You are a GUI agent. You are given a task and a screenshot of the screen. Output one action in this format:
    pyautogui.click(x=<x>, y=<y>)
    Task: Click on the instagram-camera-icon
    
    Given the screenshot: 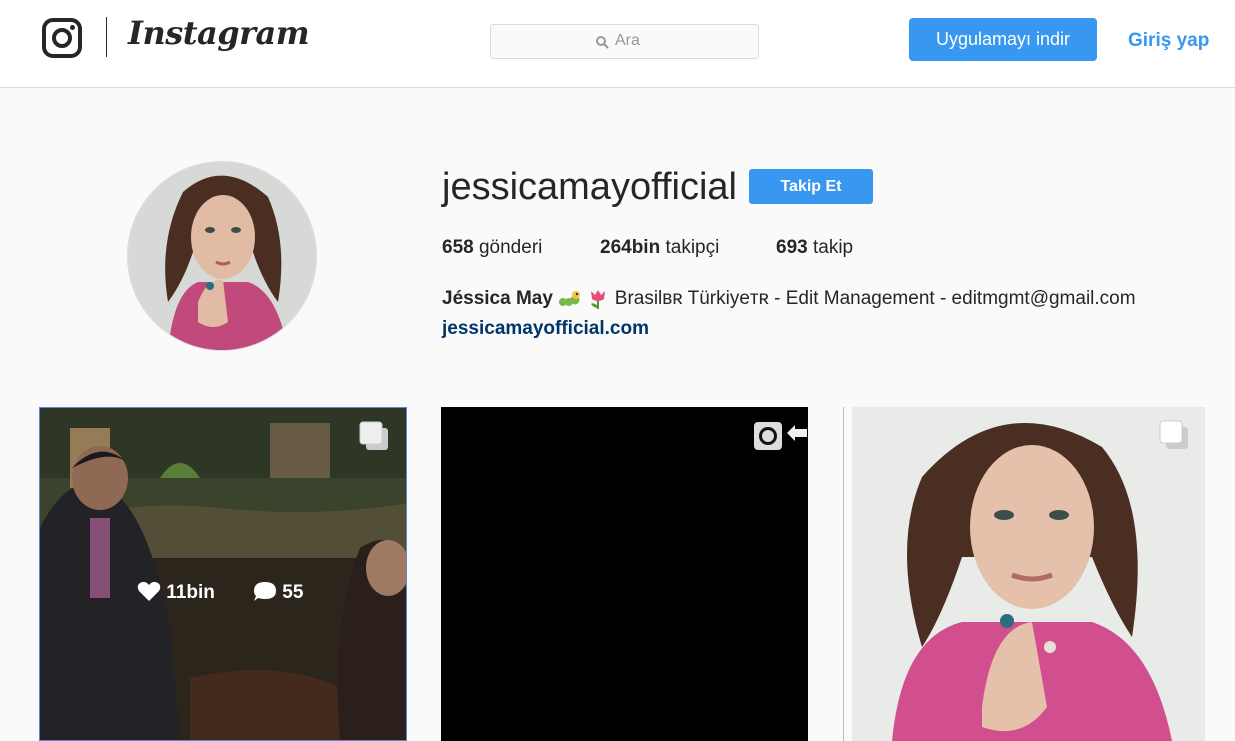 What is the action you would take?
    pyautogui.click(x=62, y=38)
    